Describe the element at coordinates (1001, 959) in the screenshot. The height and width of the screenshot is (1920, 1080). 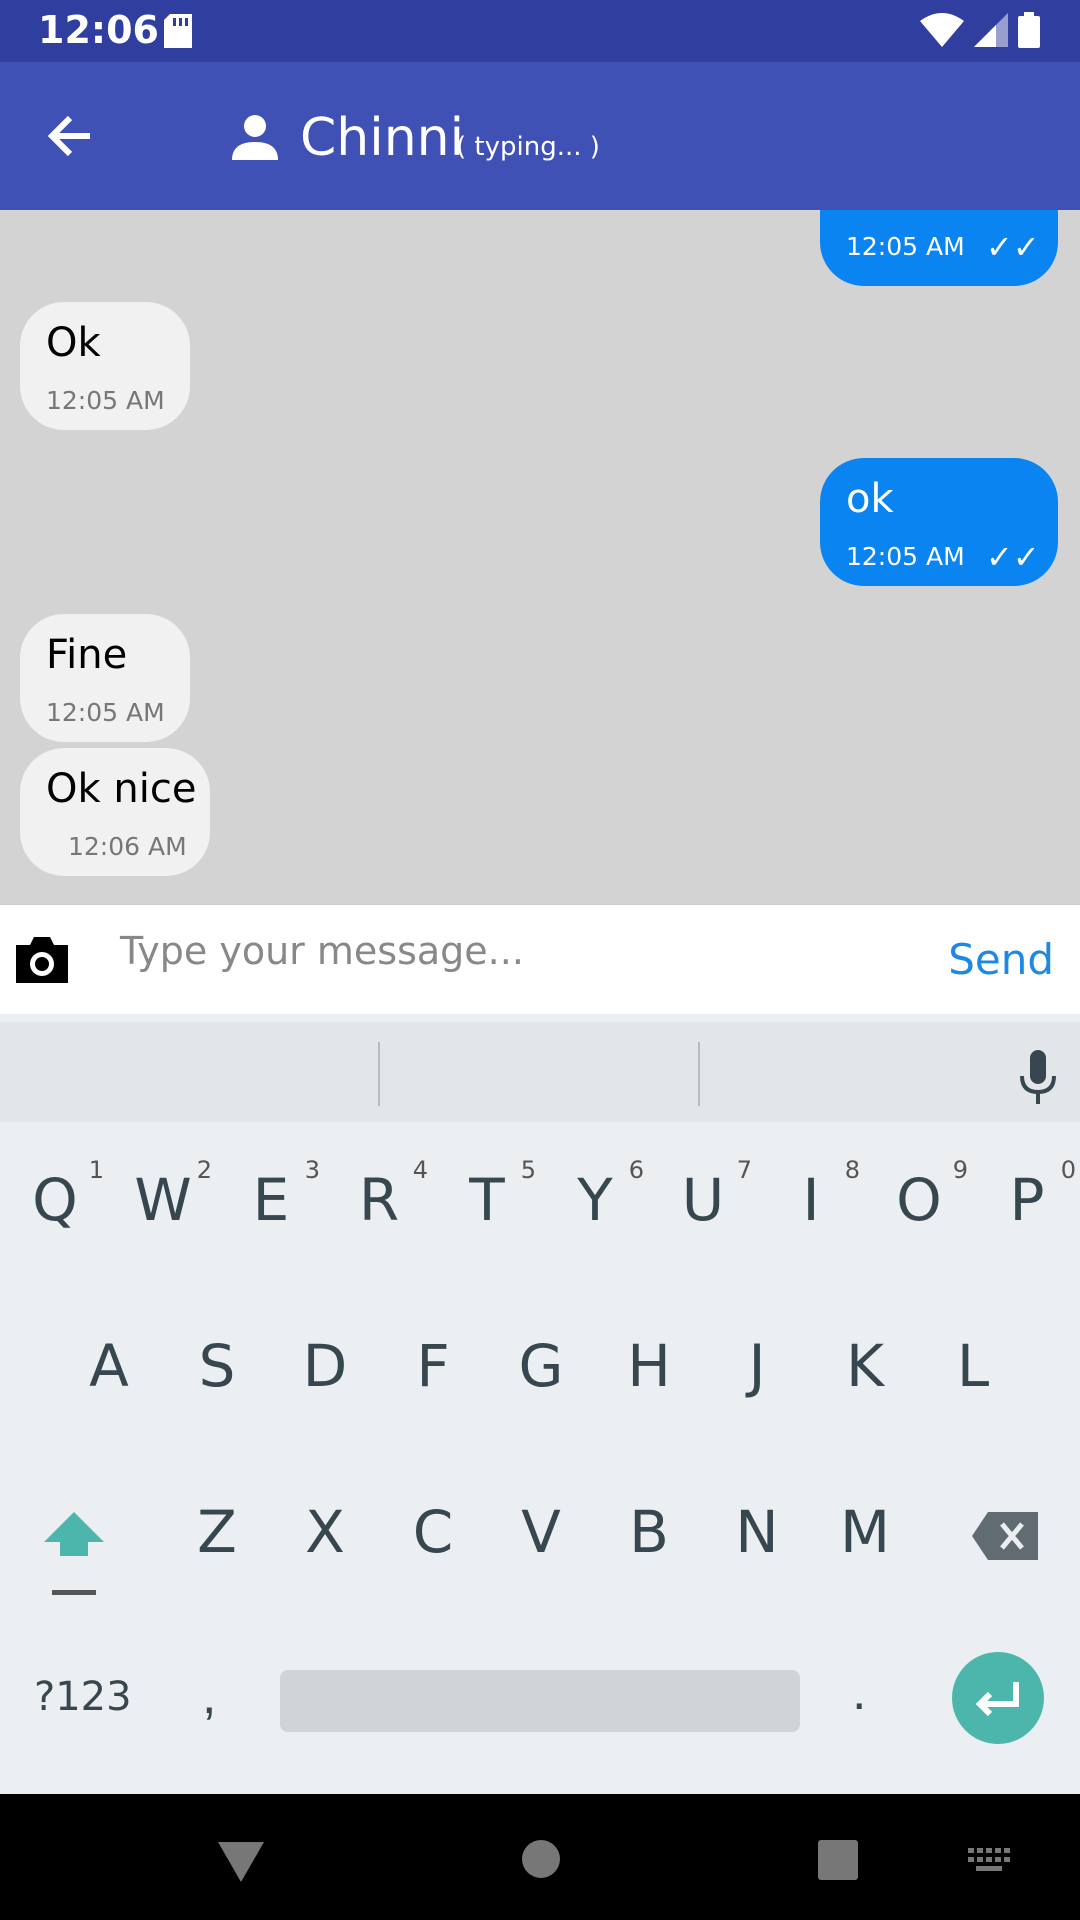
I see `send-button: Send` at that location.